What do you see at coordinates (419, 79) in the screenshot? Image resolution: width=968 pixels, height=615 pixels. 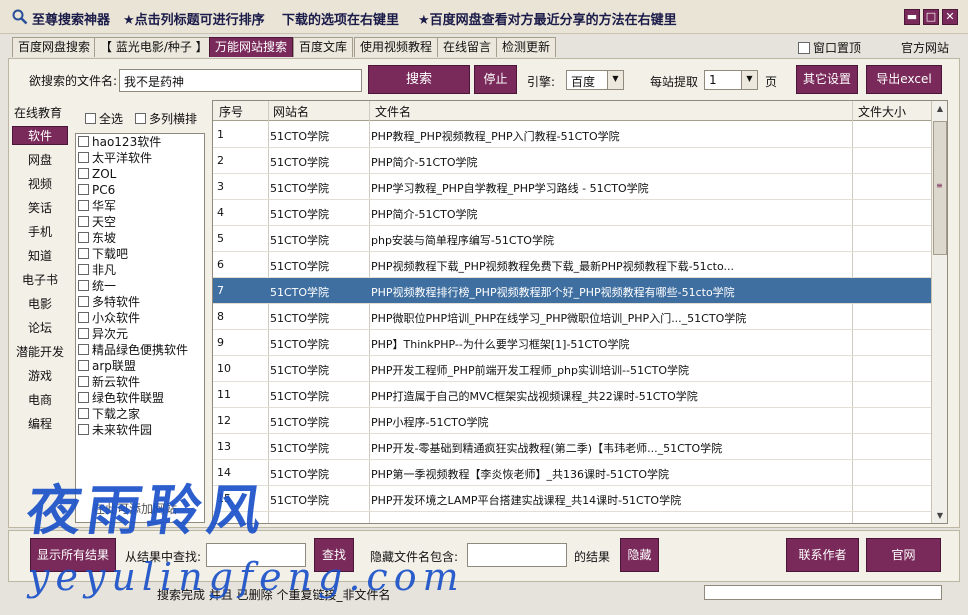 I see `search-button: 搜索` at bounding box center [419, 79].